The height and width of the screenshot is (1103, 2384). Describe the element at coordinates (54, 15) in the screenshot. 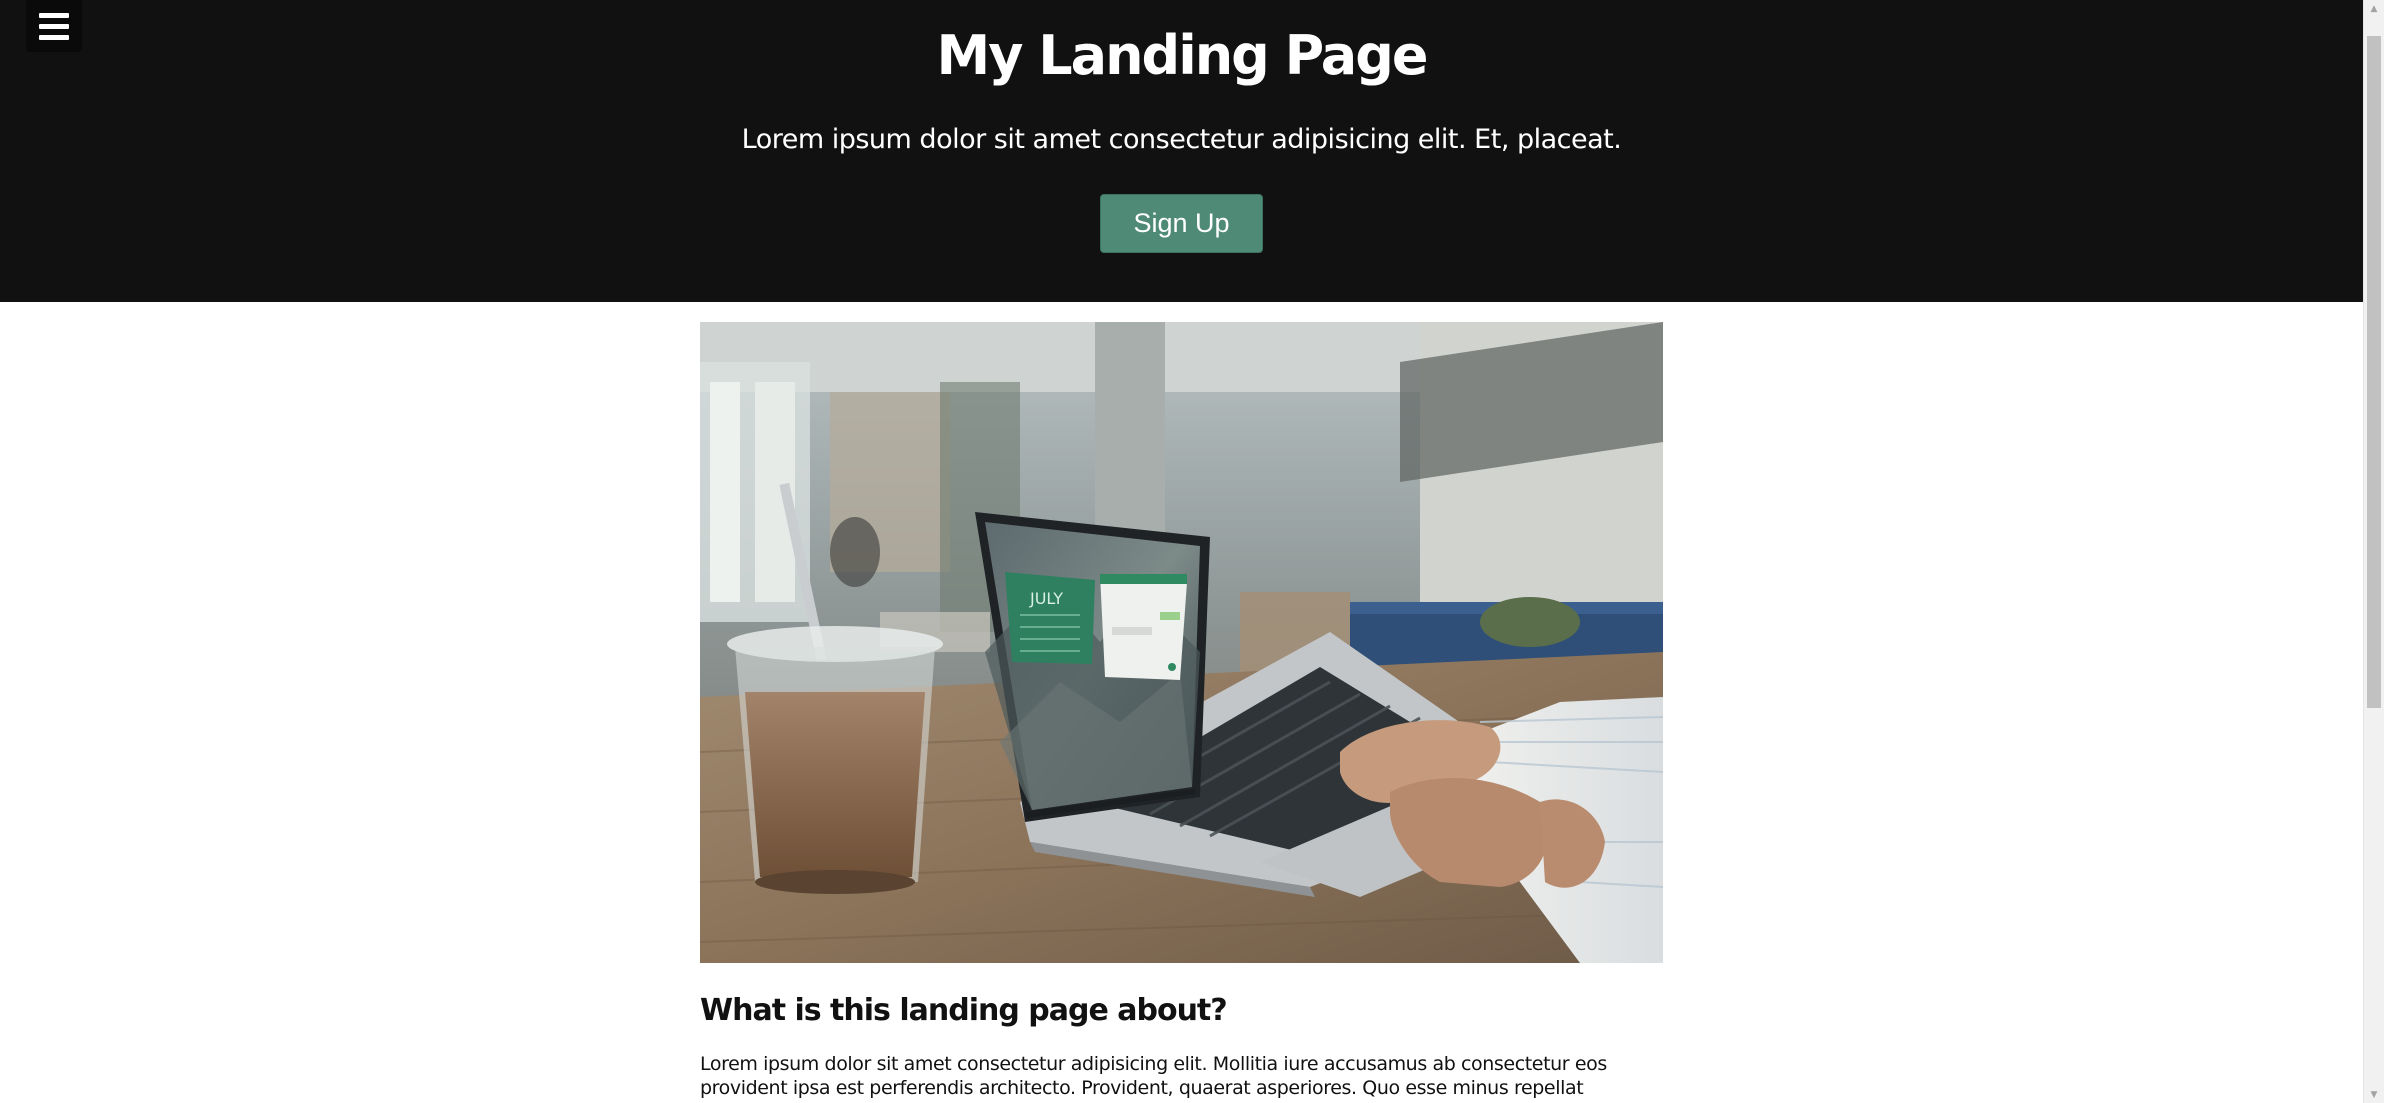

I see `hamburger-menu-icon` at that location.